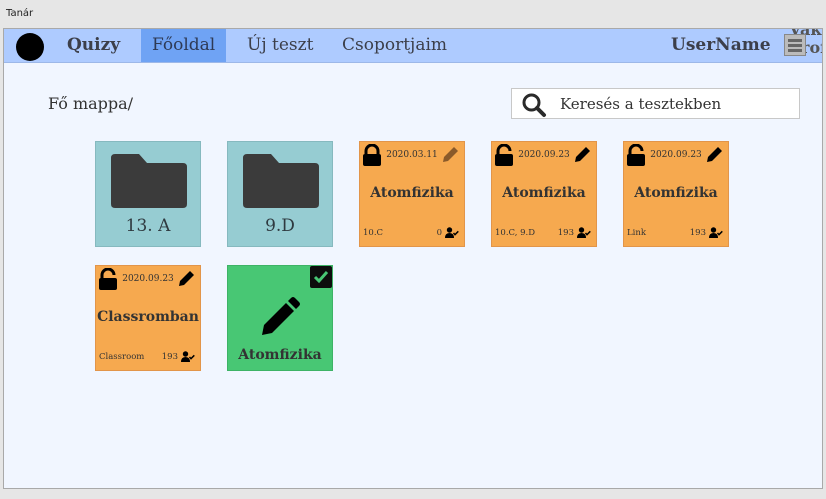  I want to click on brand-name: Quizy, so click(93, 45).